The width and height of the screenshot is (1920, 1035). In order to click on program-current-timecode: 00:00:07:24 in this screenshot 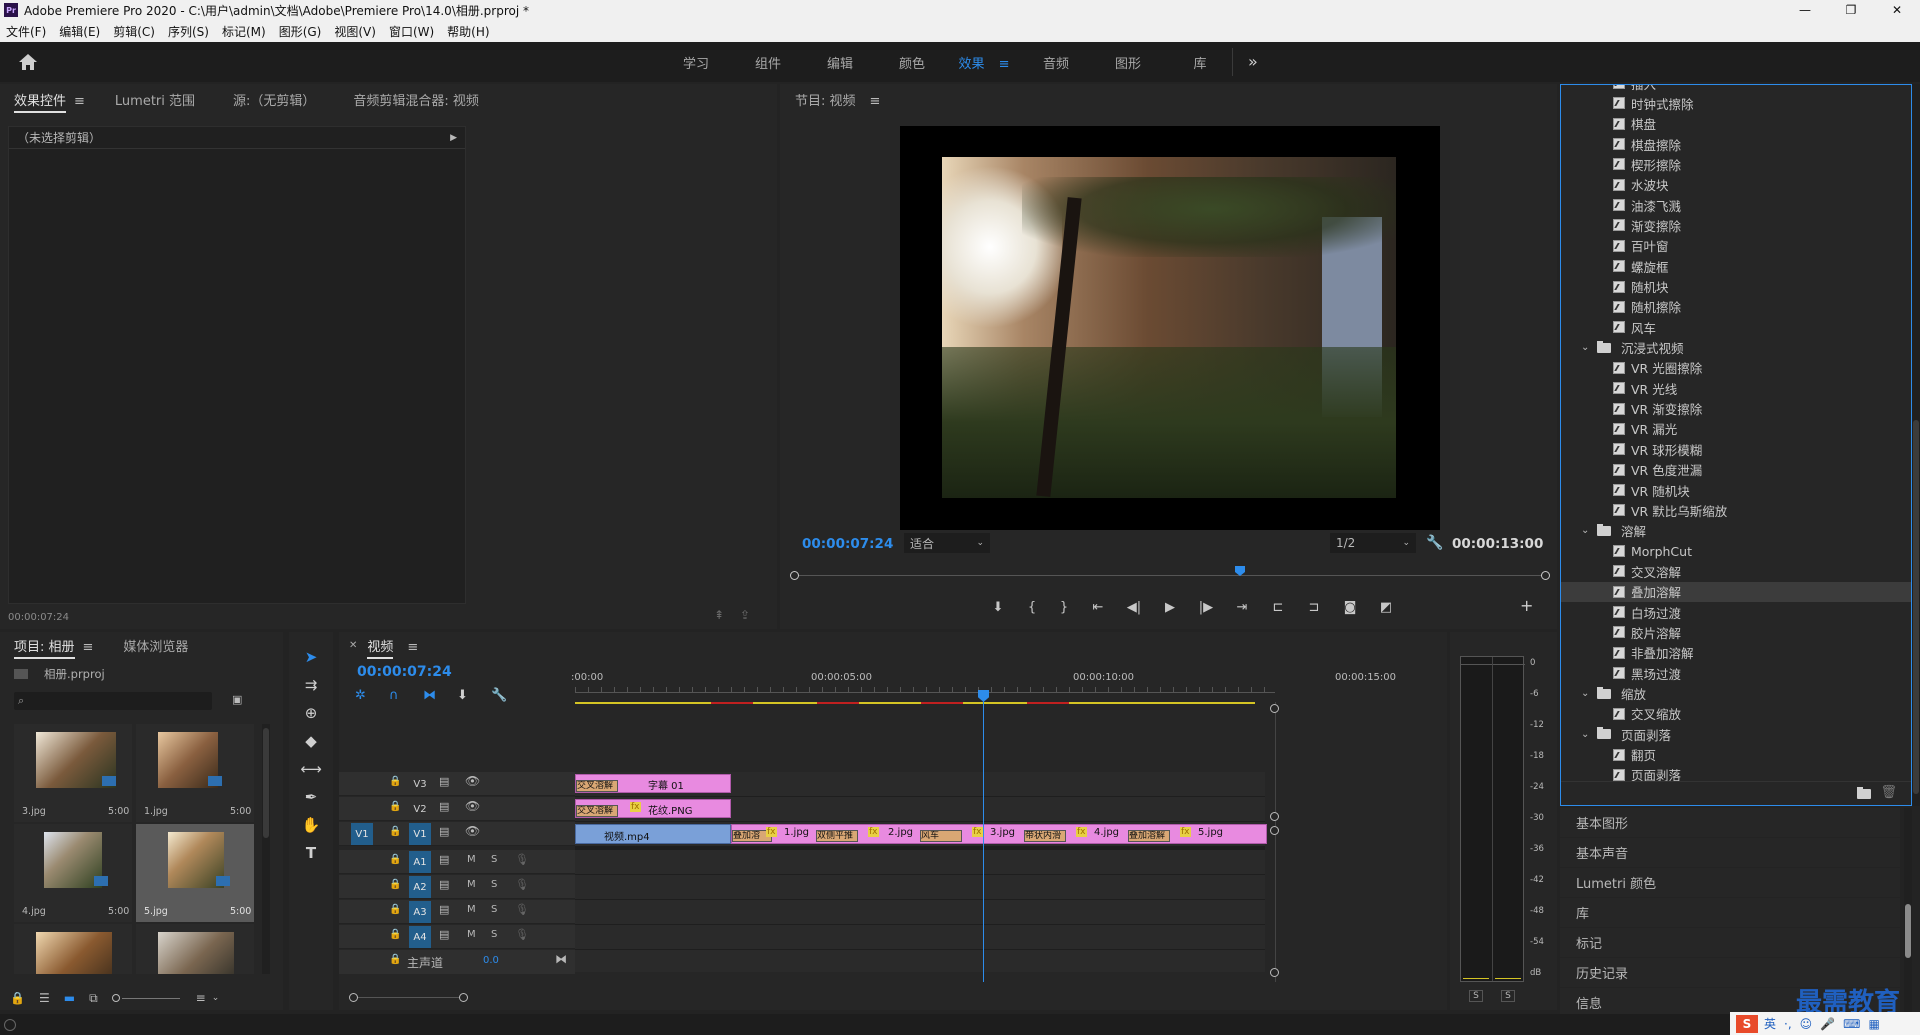, I will do `click(847, 544)`.